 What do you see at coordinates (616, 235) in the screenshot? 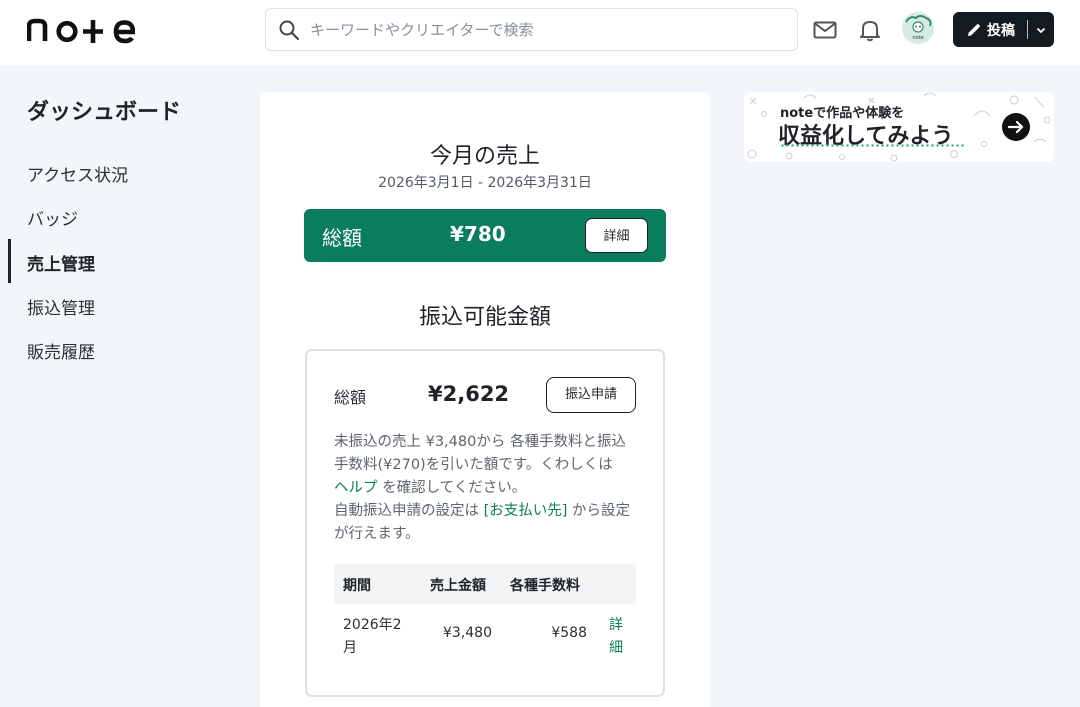
I see `monthly-detail-button: 詳細` at bounding box center [616, 235].